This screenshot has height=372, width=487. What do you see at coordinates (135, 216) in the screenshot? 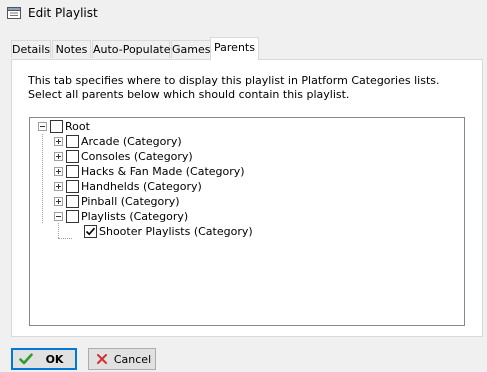
I see `tree-node-label: Playlists (Category)` at bounding box center [135, 216].